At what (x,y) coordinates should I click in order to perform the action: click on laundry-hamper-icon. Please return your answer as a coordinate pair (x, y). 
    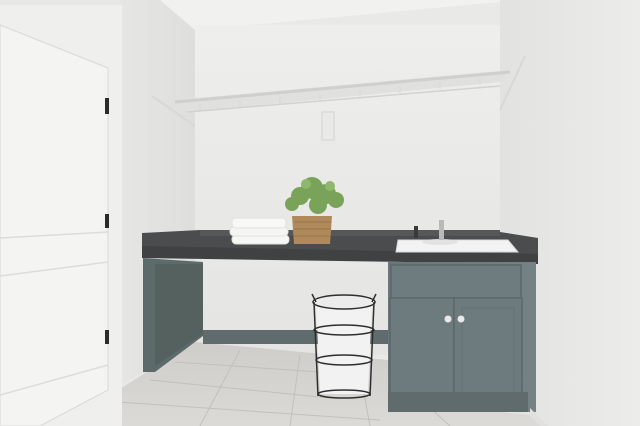
    Looking at the image, I should click on (344, 346).